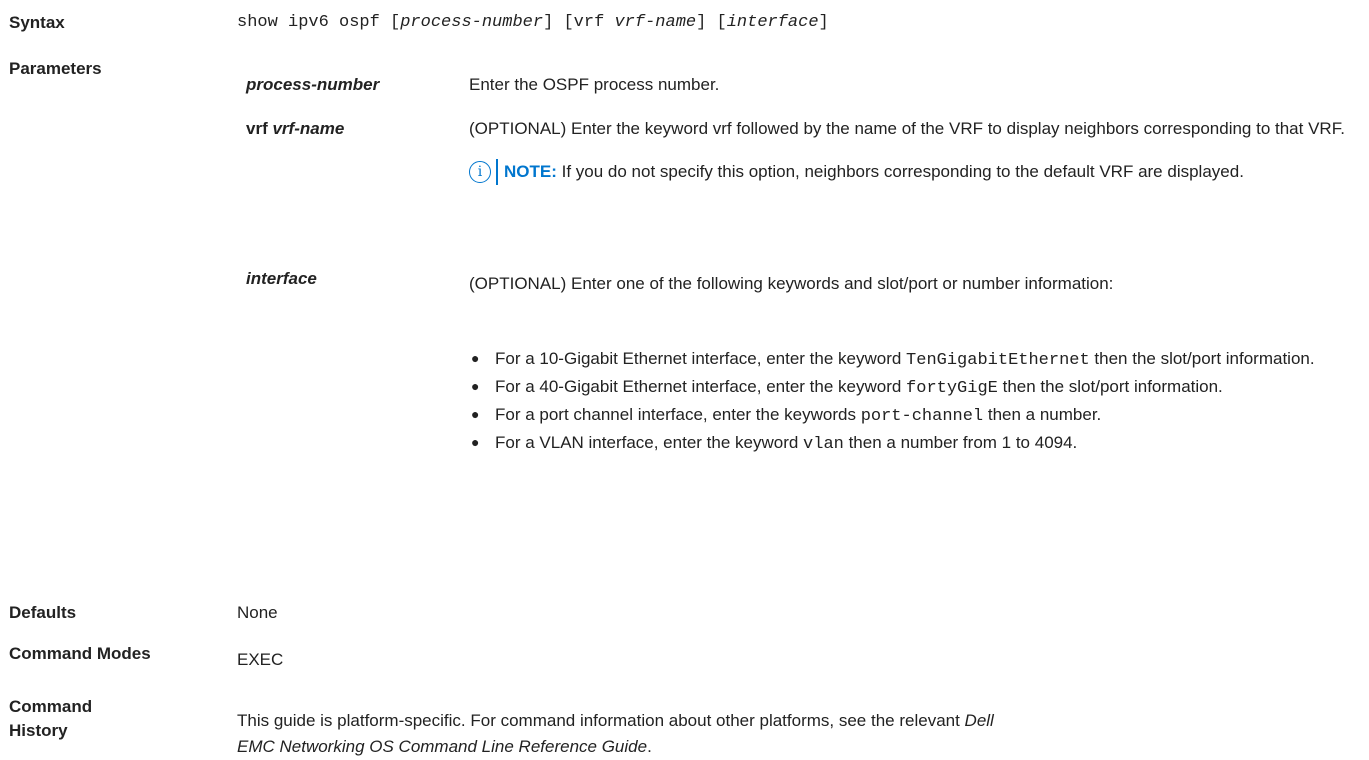 The width and height of the screenshot is (1369, 760). Describe the element at coordinates (37, 22) in the screenshot. I see `syntax-label: Syntax` at that location.